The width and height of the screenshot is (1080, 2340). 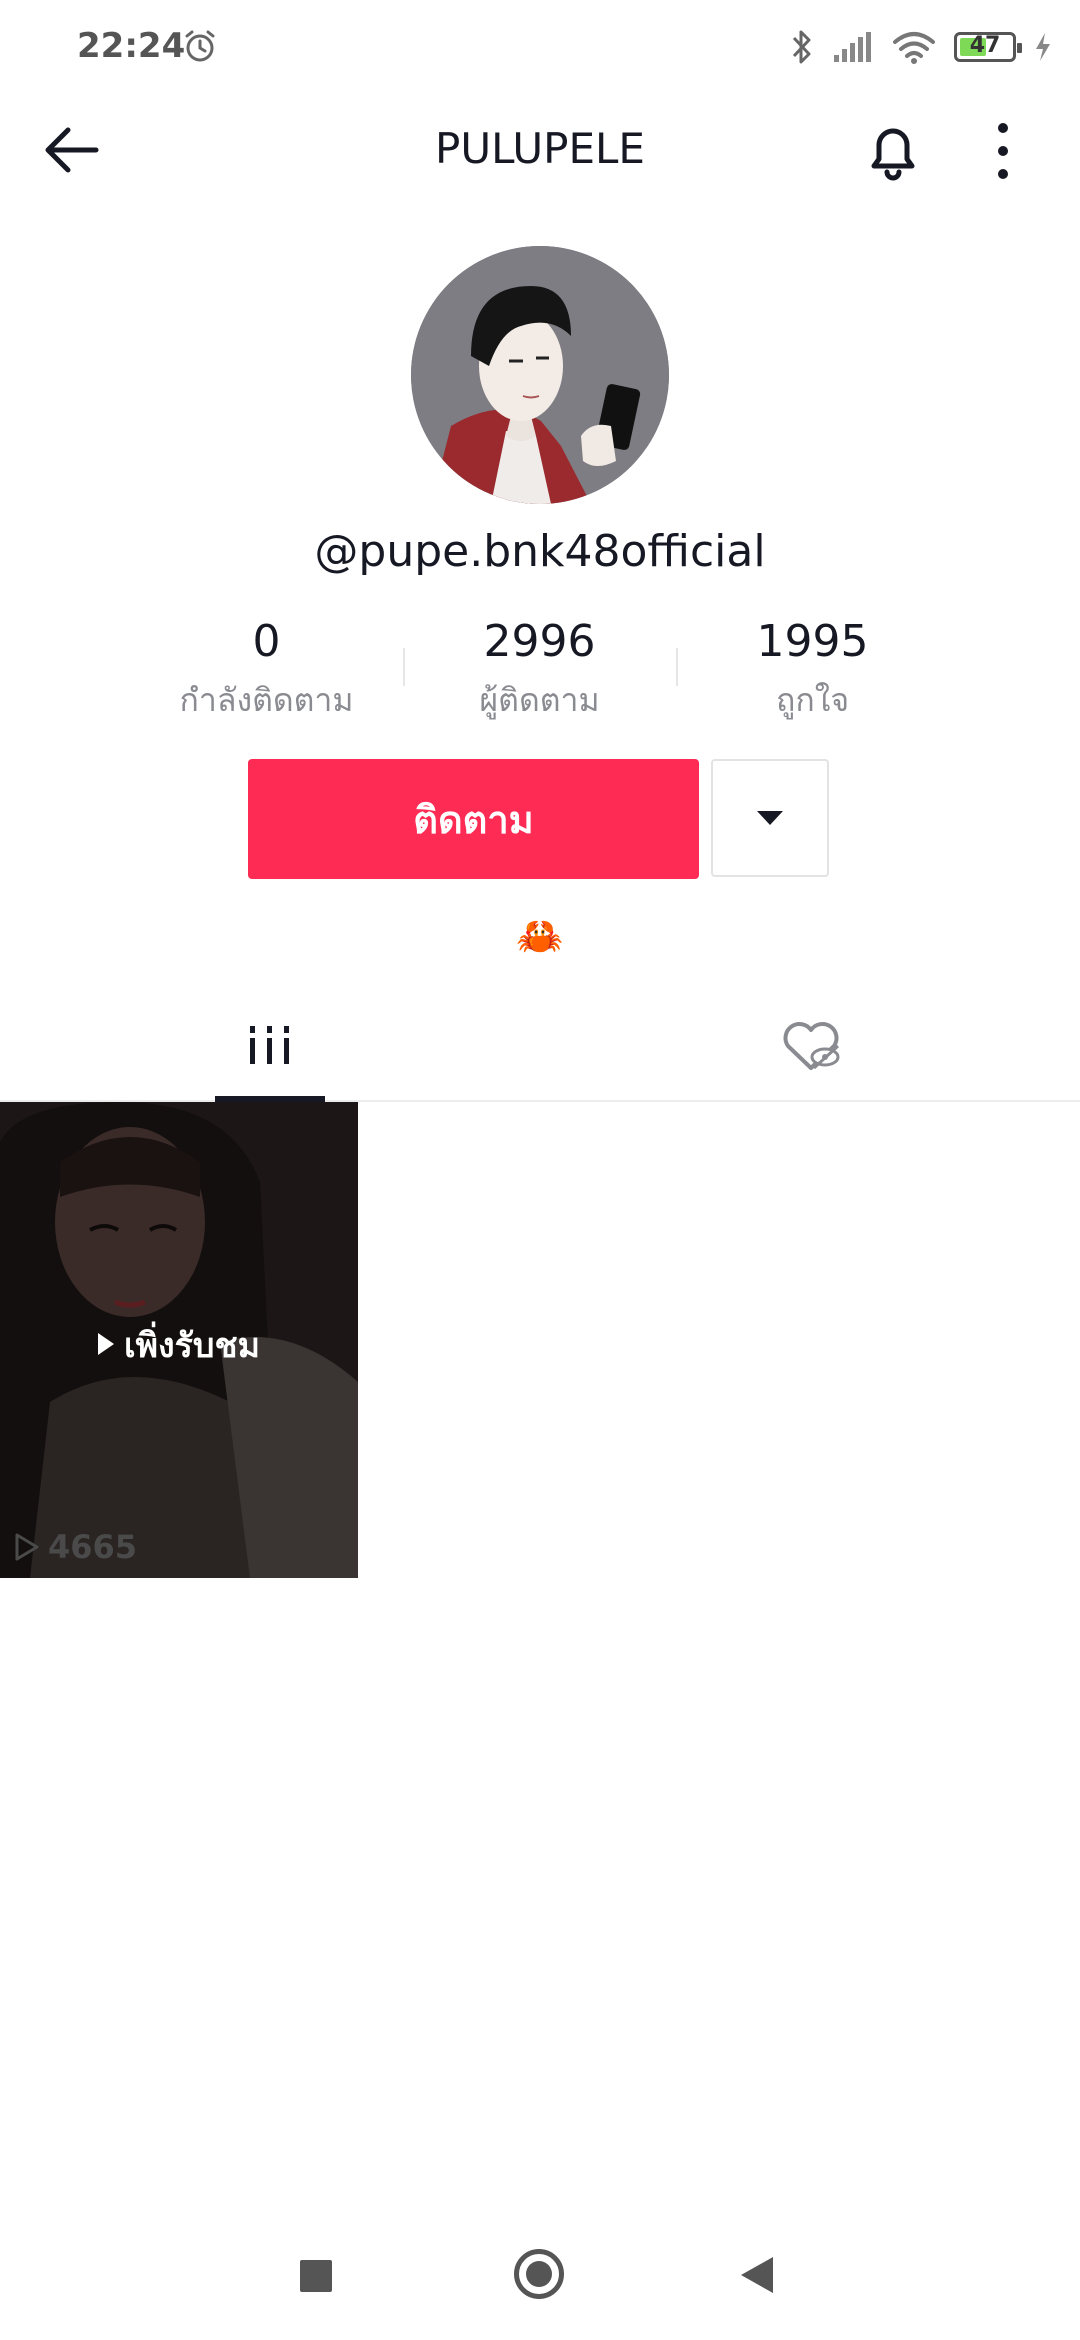 I want to click on stat-followers: 2996 ผู้ติดตาม, so click(x=539, y=670).